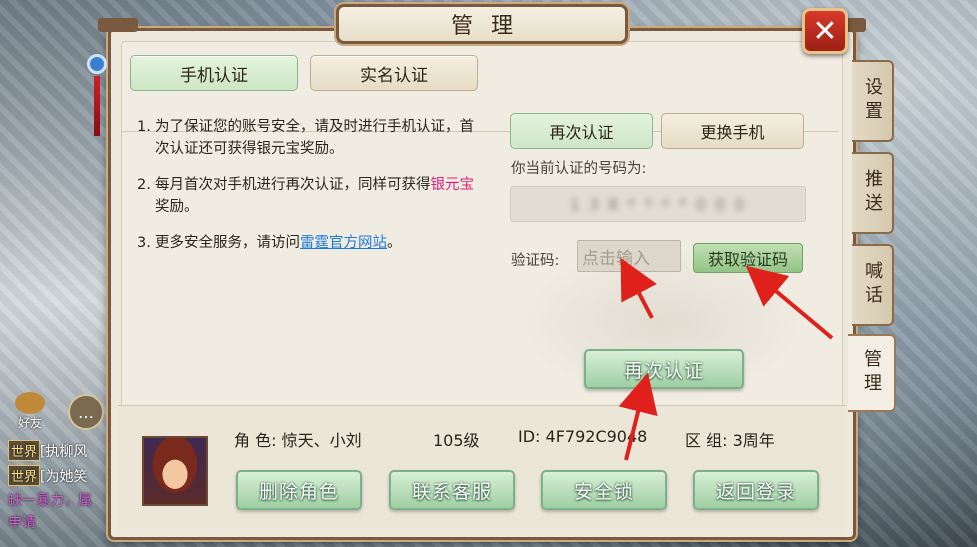 The height and width of the screenshot is (547, 977). Describe the element at coordinates (64, 452) in the screenshot. I see `chat-text: [执柳风` at that location.